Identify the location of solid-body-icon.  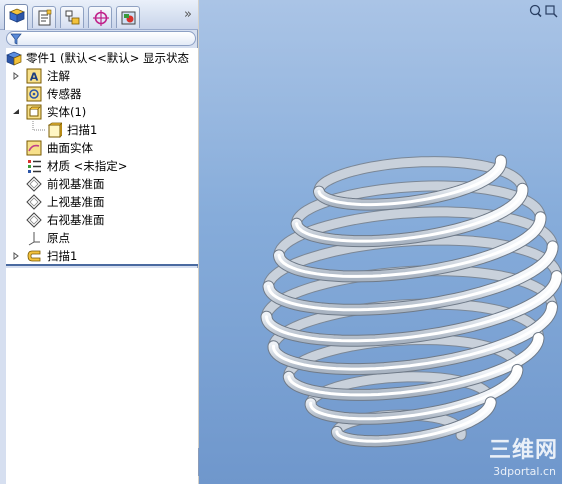
(54, 130).